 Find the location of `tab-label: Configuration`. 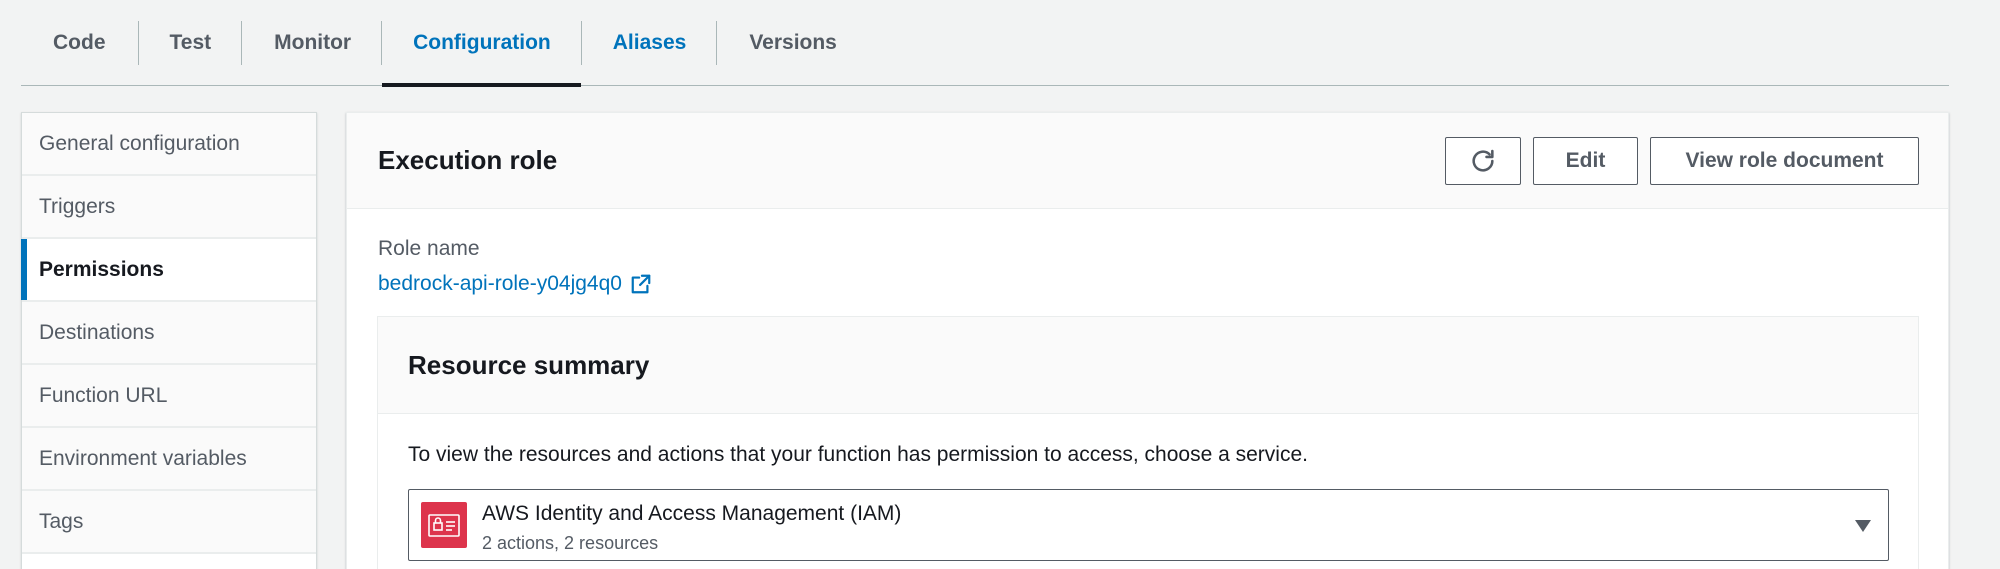

tab-label: Configuration is located at coordinates (482, 42).